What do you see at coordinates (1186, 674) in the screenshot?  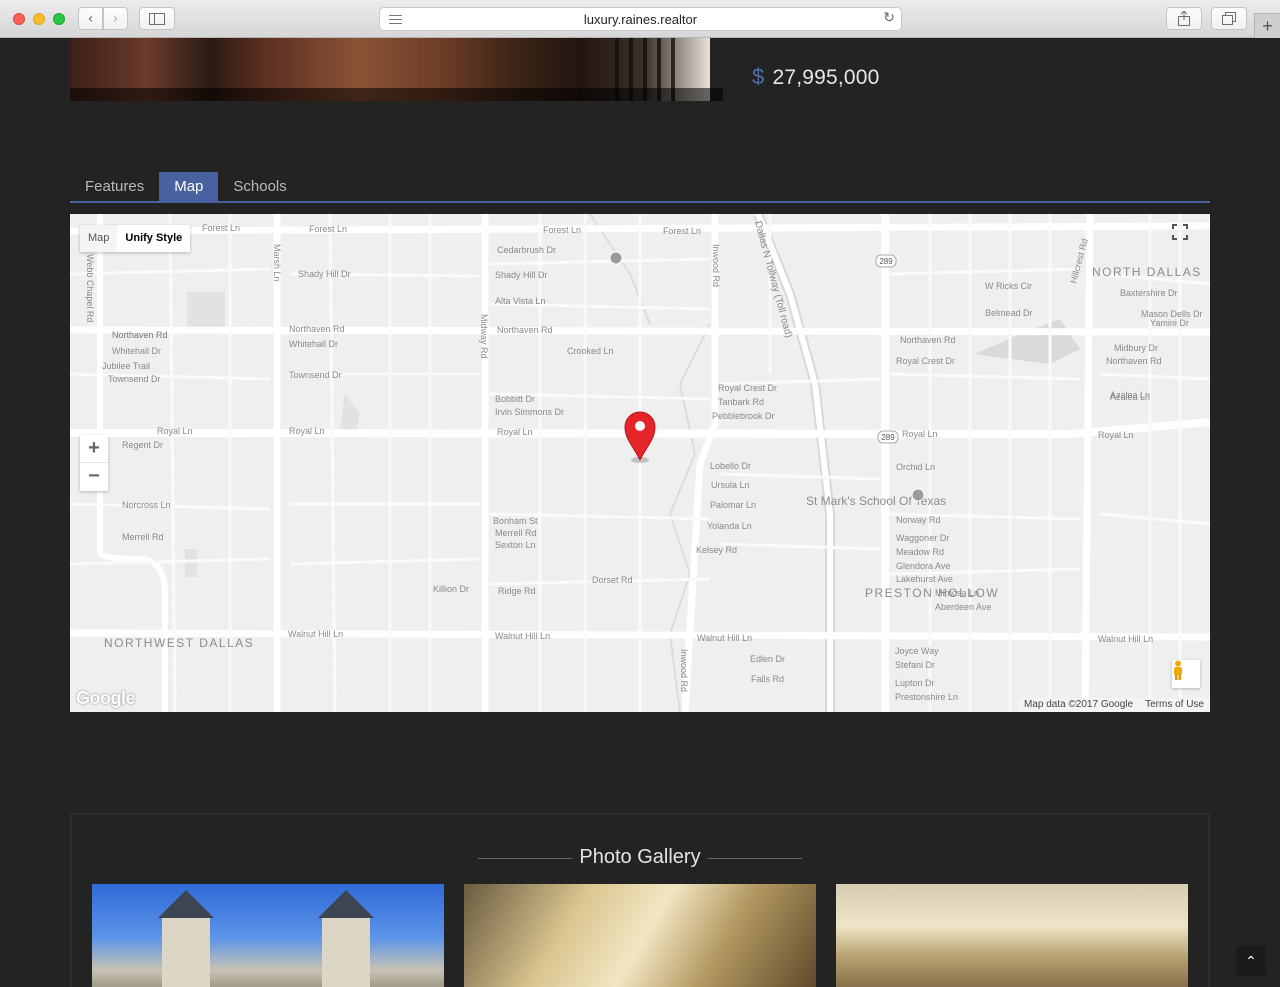 I see `street-view-button` at bounding box center [1186, 674].